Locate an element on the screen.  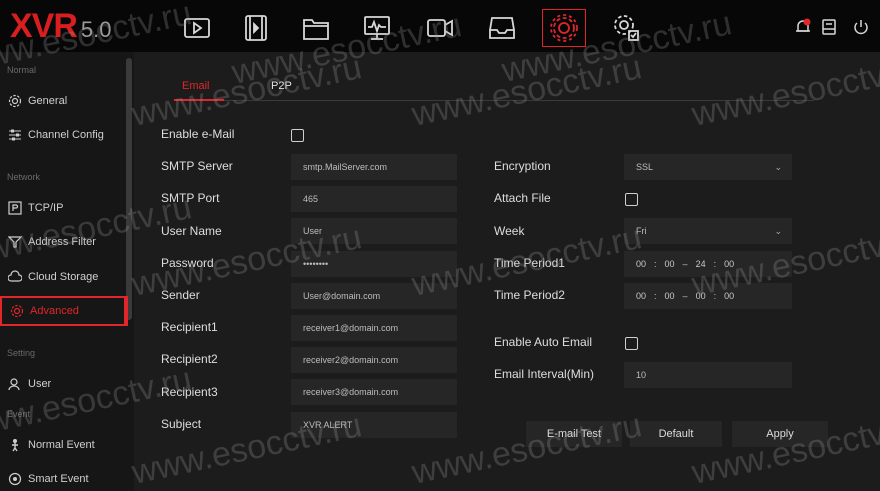
email-interval-input: 10 is located at coordinates (708, 375).